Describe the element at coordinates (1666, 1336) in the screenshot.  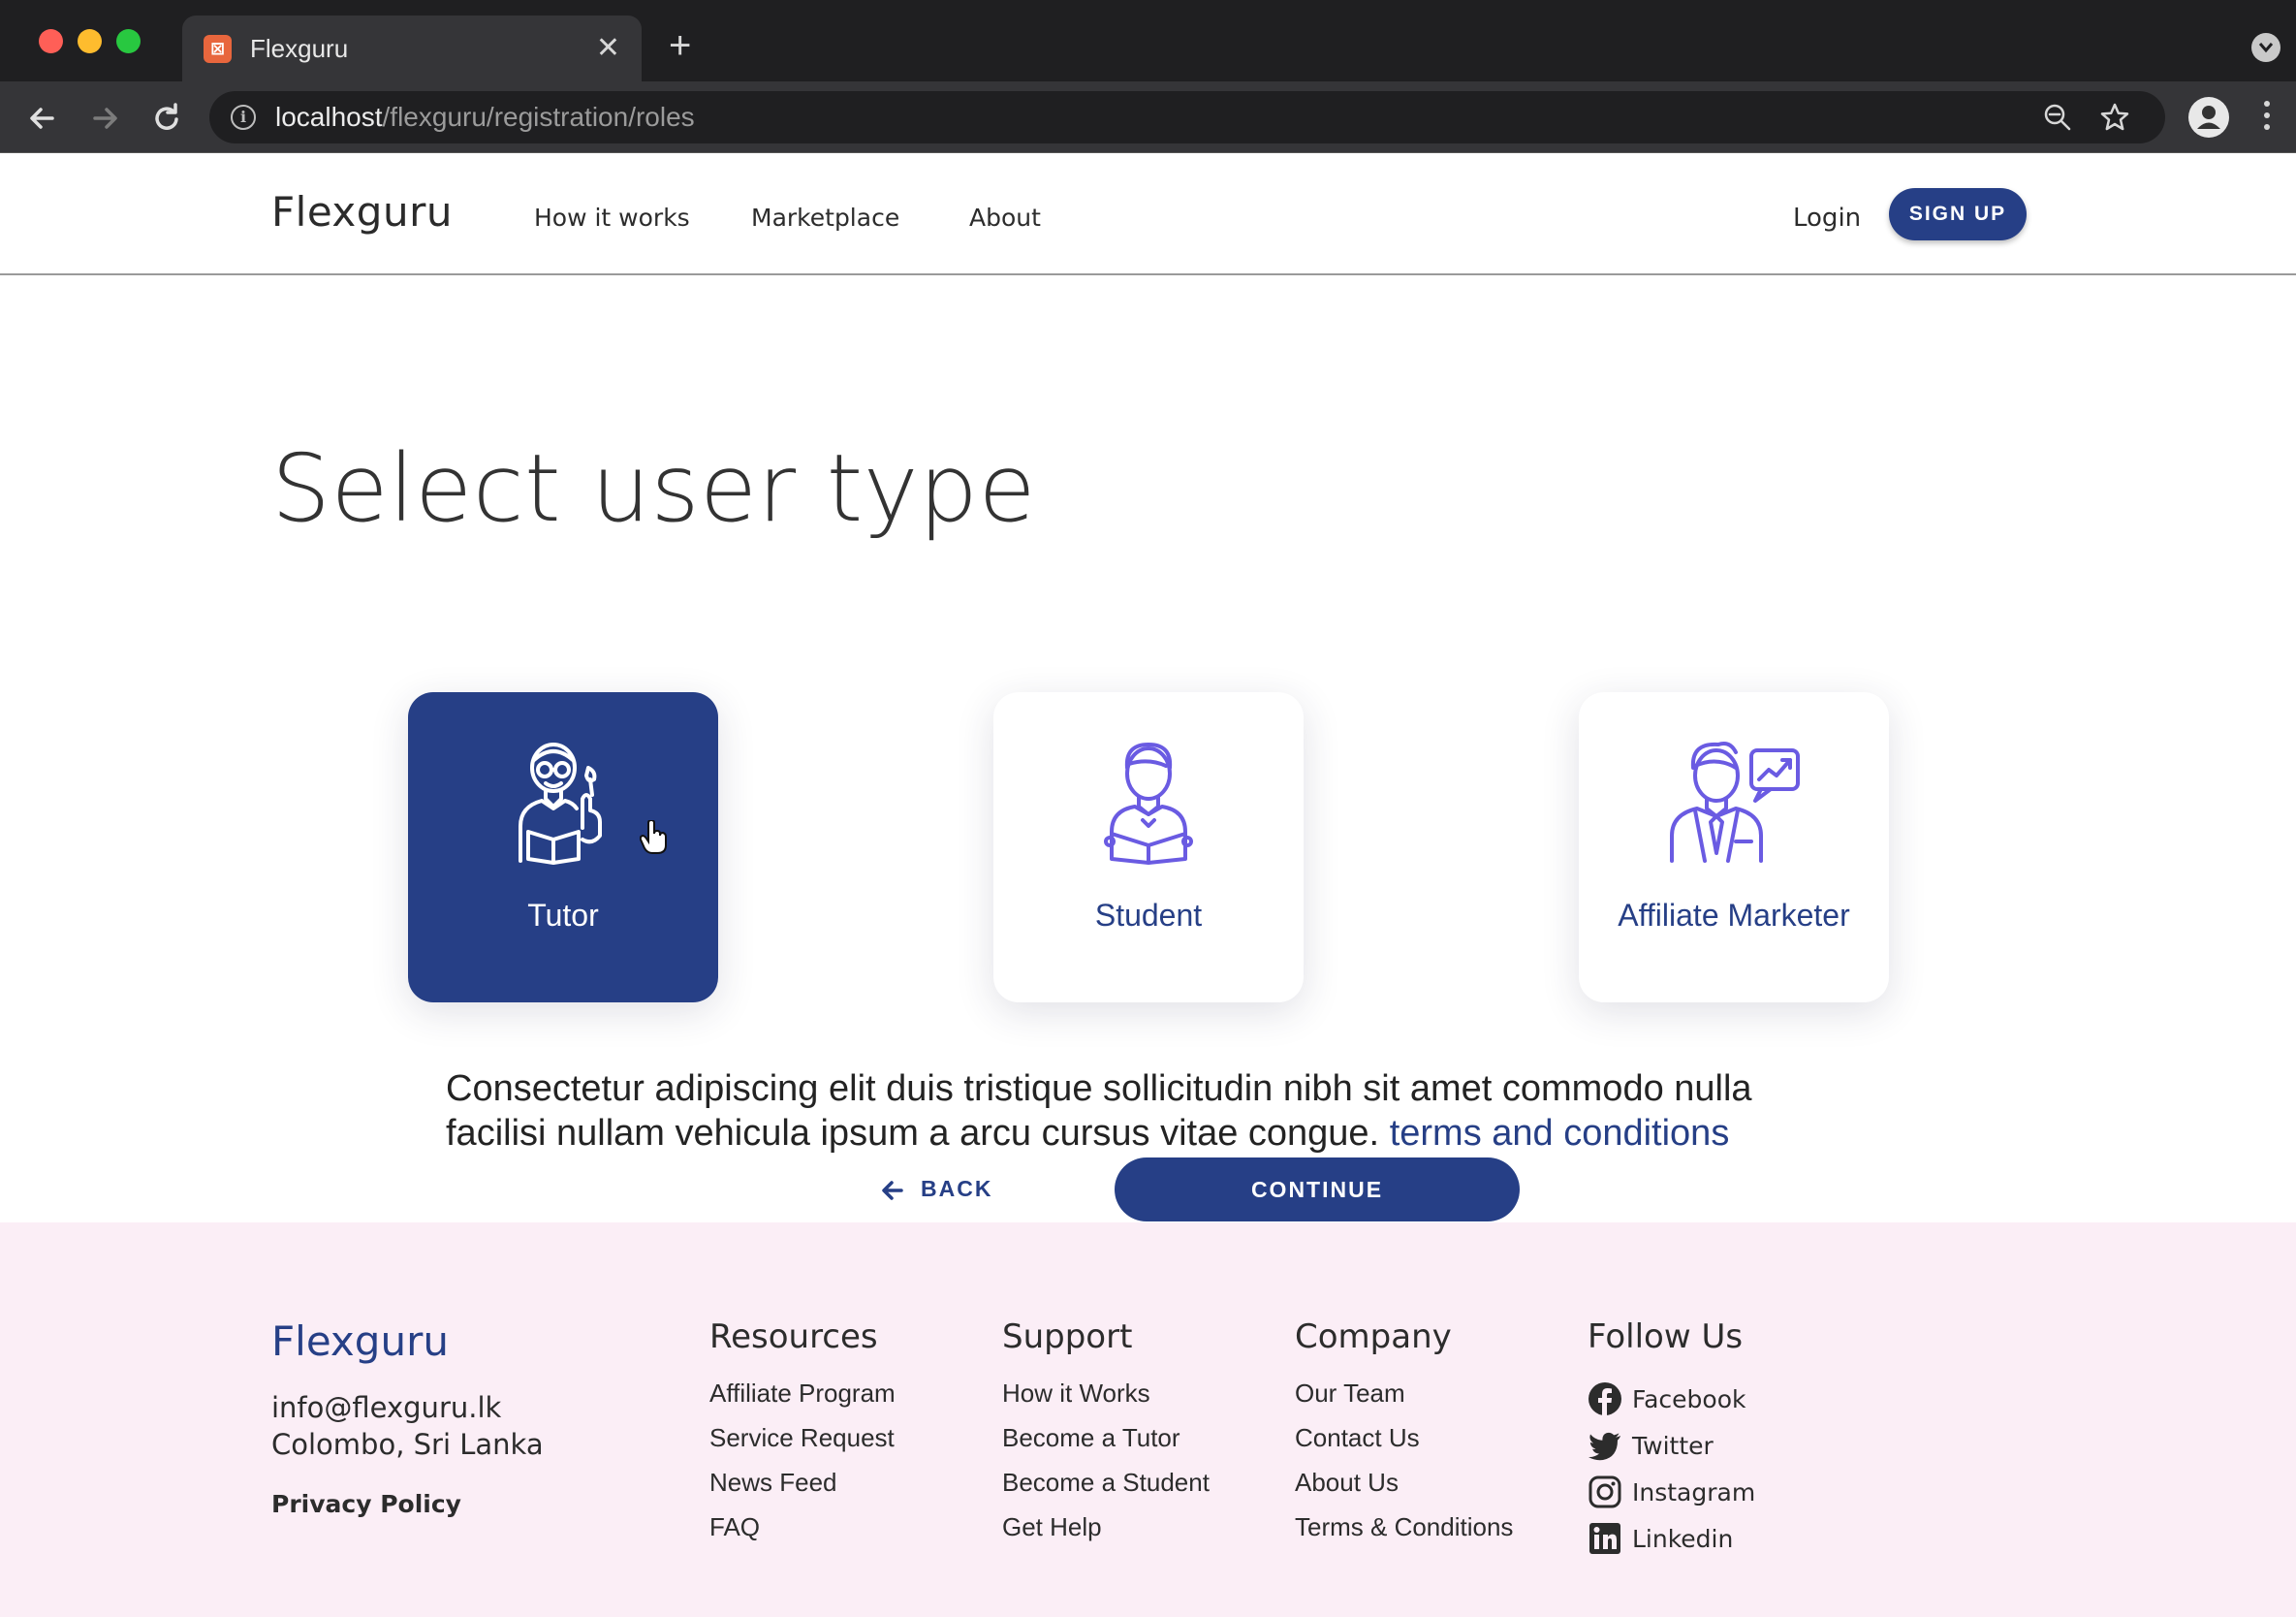
I see `footer-heading: Follow Us` at that location.